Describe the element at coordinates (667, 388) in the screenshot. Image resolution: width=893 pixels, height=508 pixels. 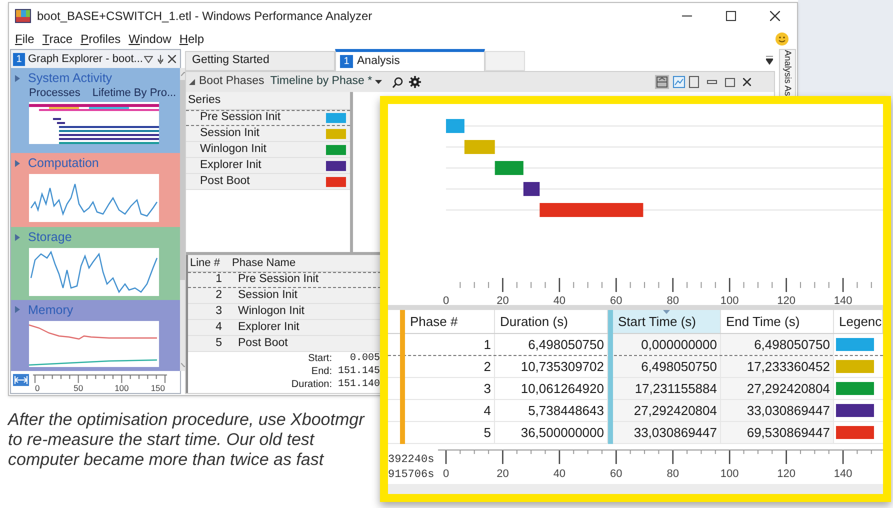
I see `table-cell: 17,231155884` at that location.